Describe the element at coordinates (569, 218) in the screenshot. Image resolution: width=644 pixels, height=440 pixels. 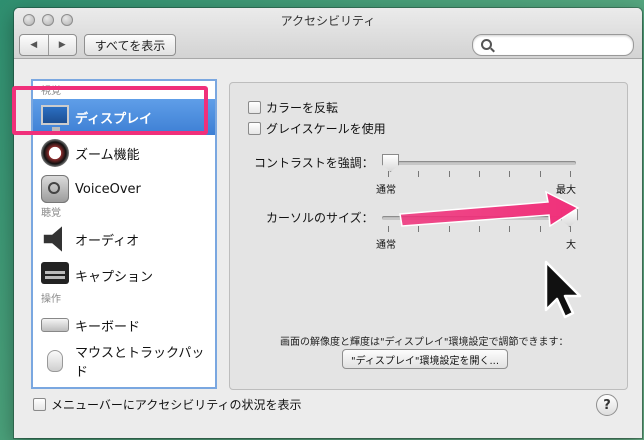
I see `cursor-size-slider-knob` at that location.